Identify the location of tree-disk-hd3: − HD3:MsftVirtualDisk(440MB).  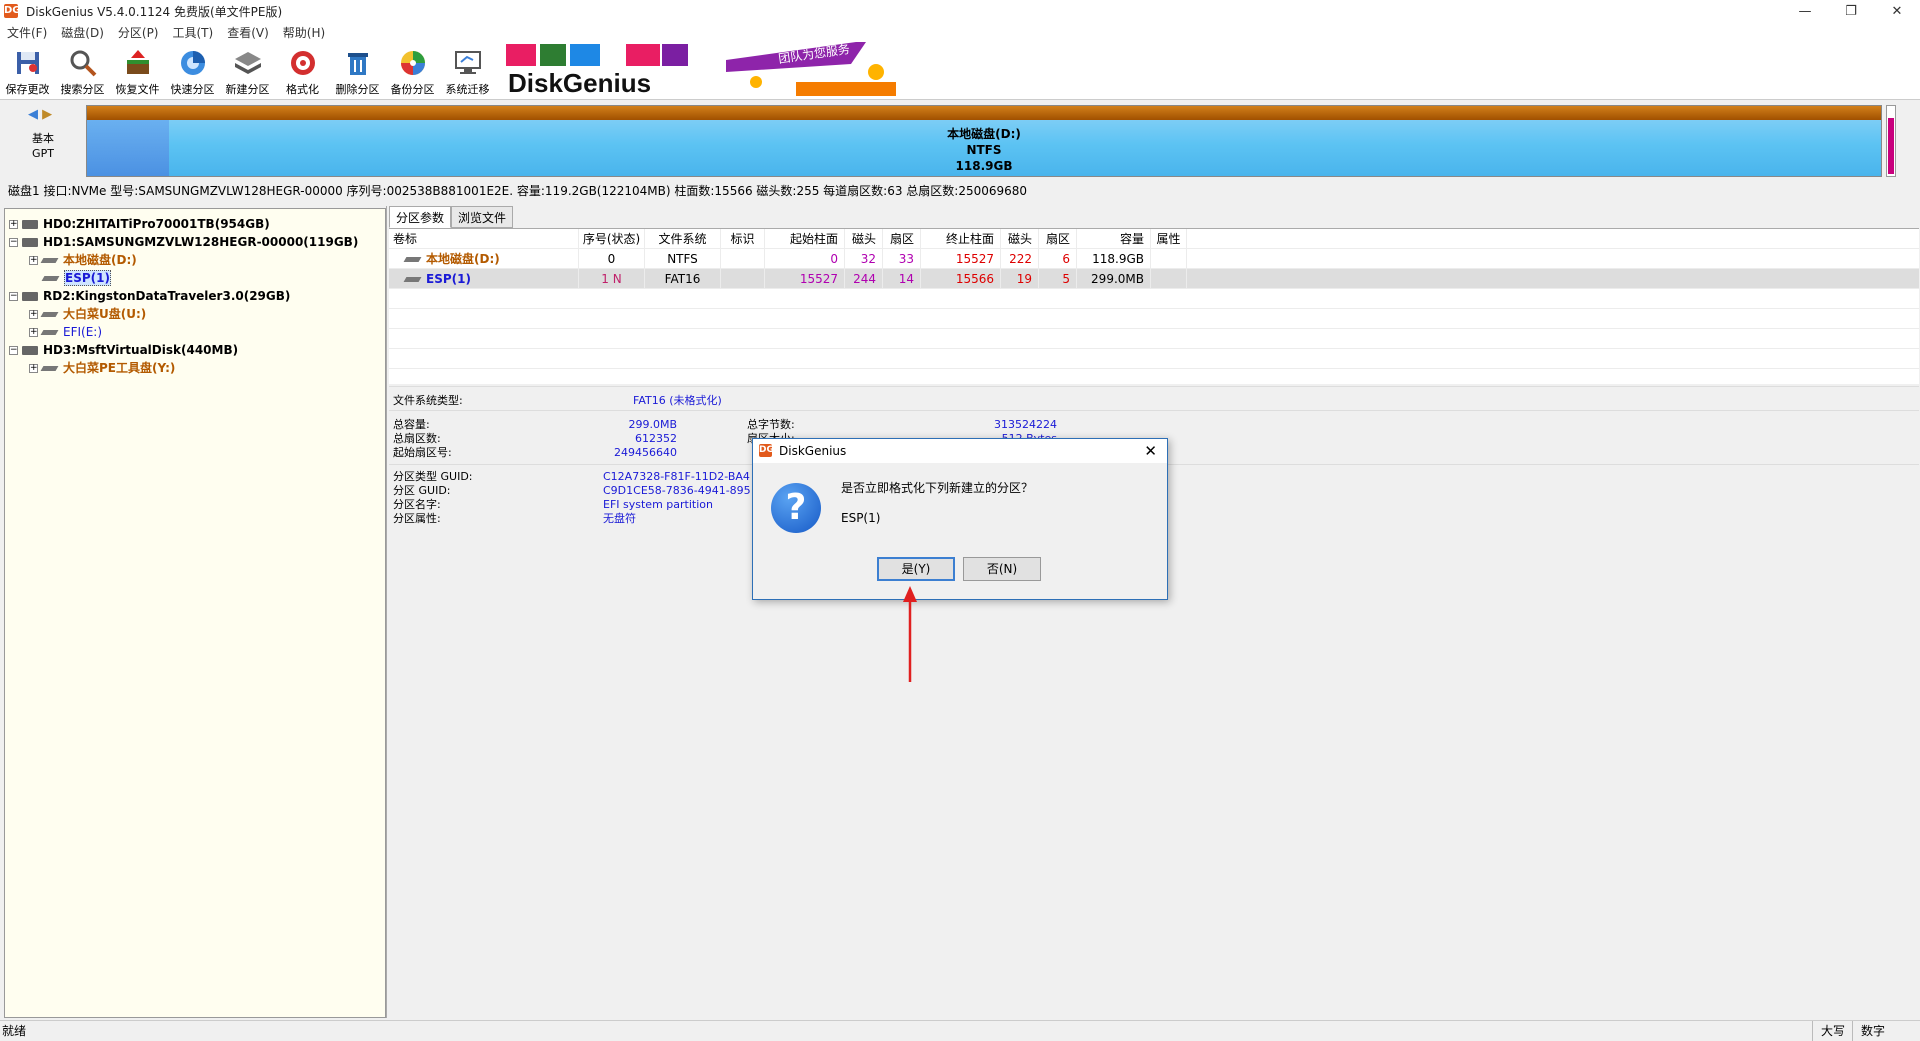
(123, 350).